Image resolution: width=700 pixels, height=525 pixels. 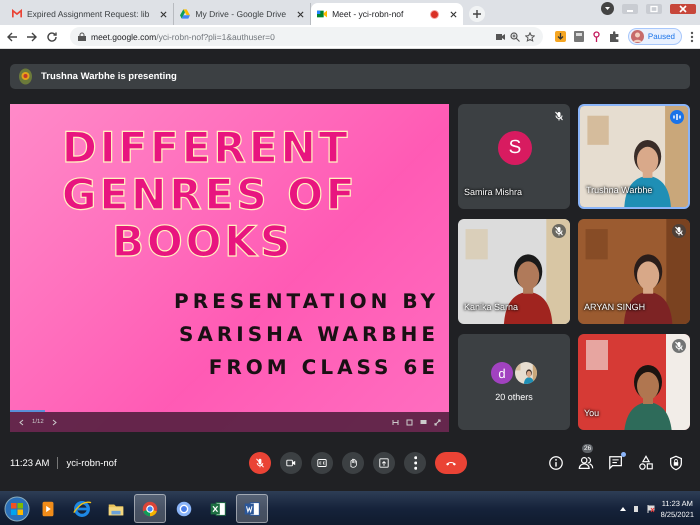 What do you see at coordinates (637, 36) in the screenshot?
I see `avatar-icon` at bounding box center [637, 36].